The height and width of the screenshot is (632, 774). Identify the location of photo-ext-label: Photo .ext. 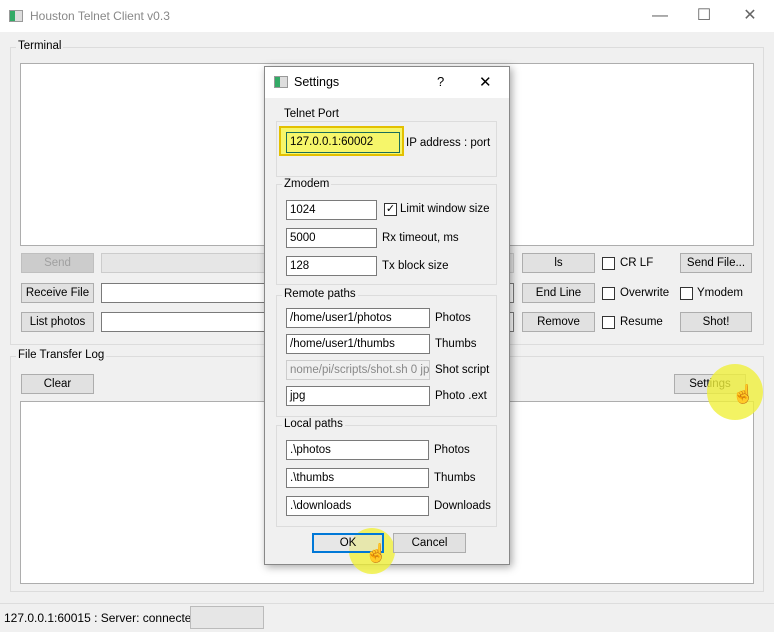
(461, 396).